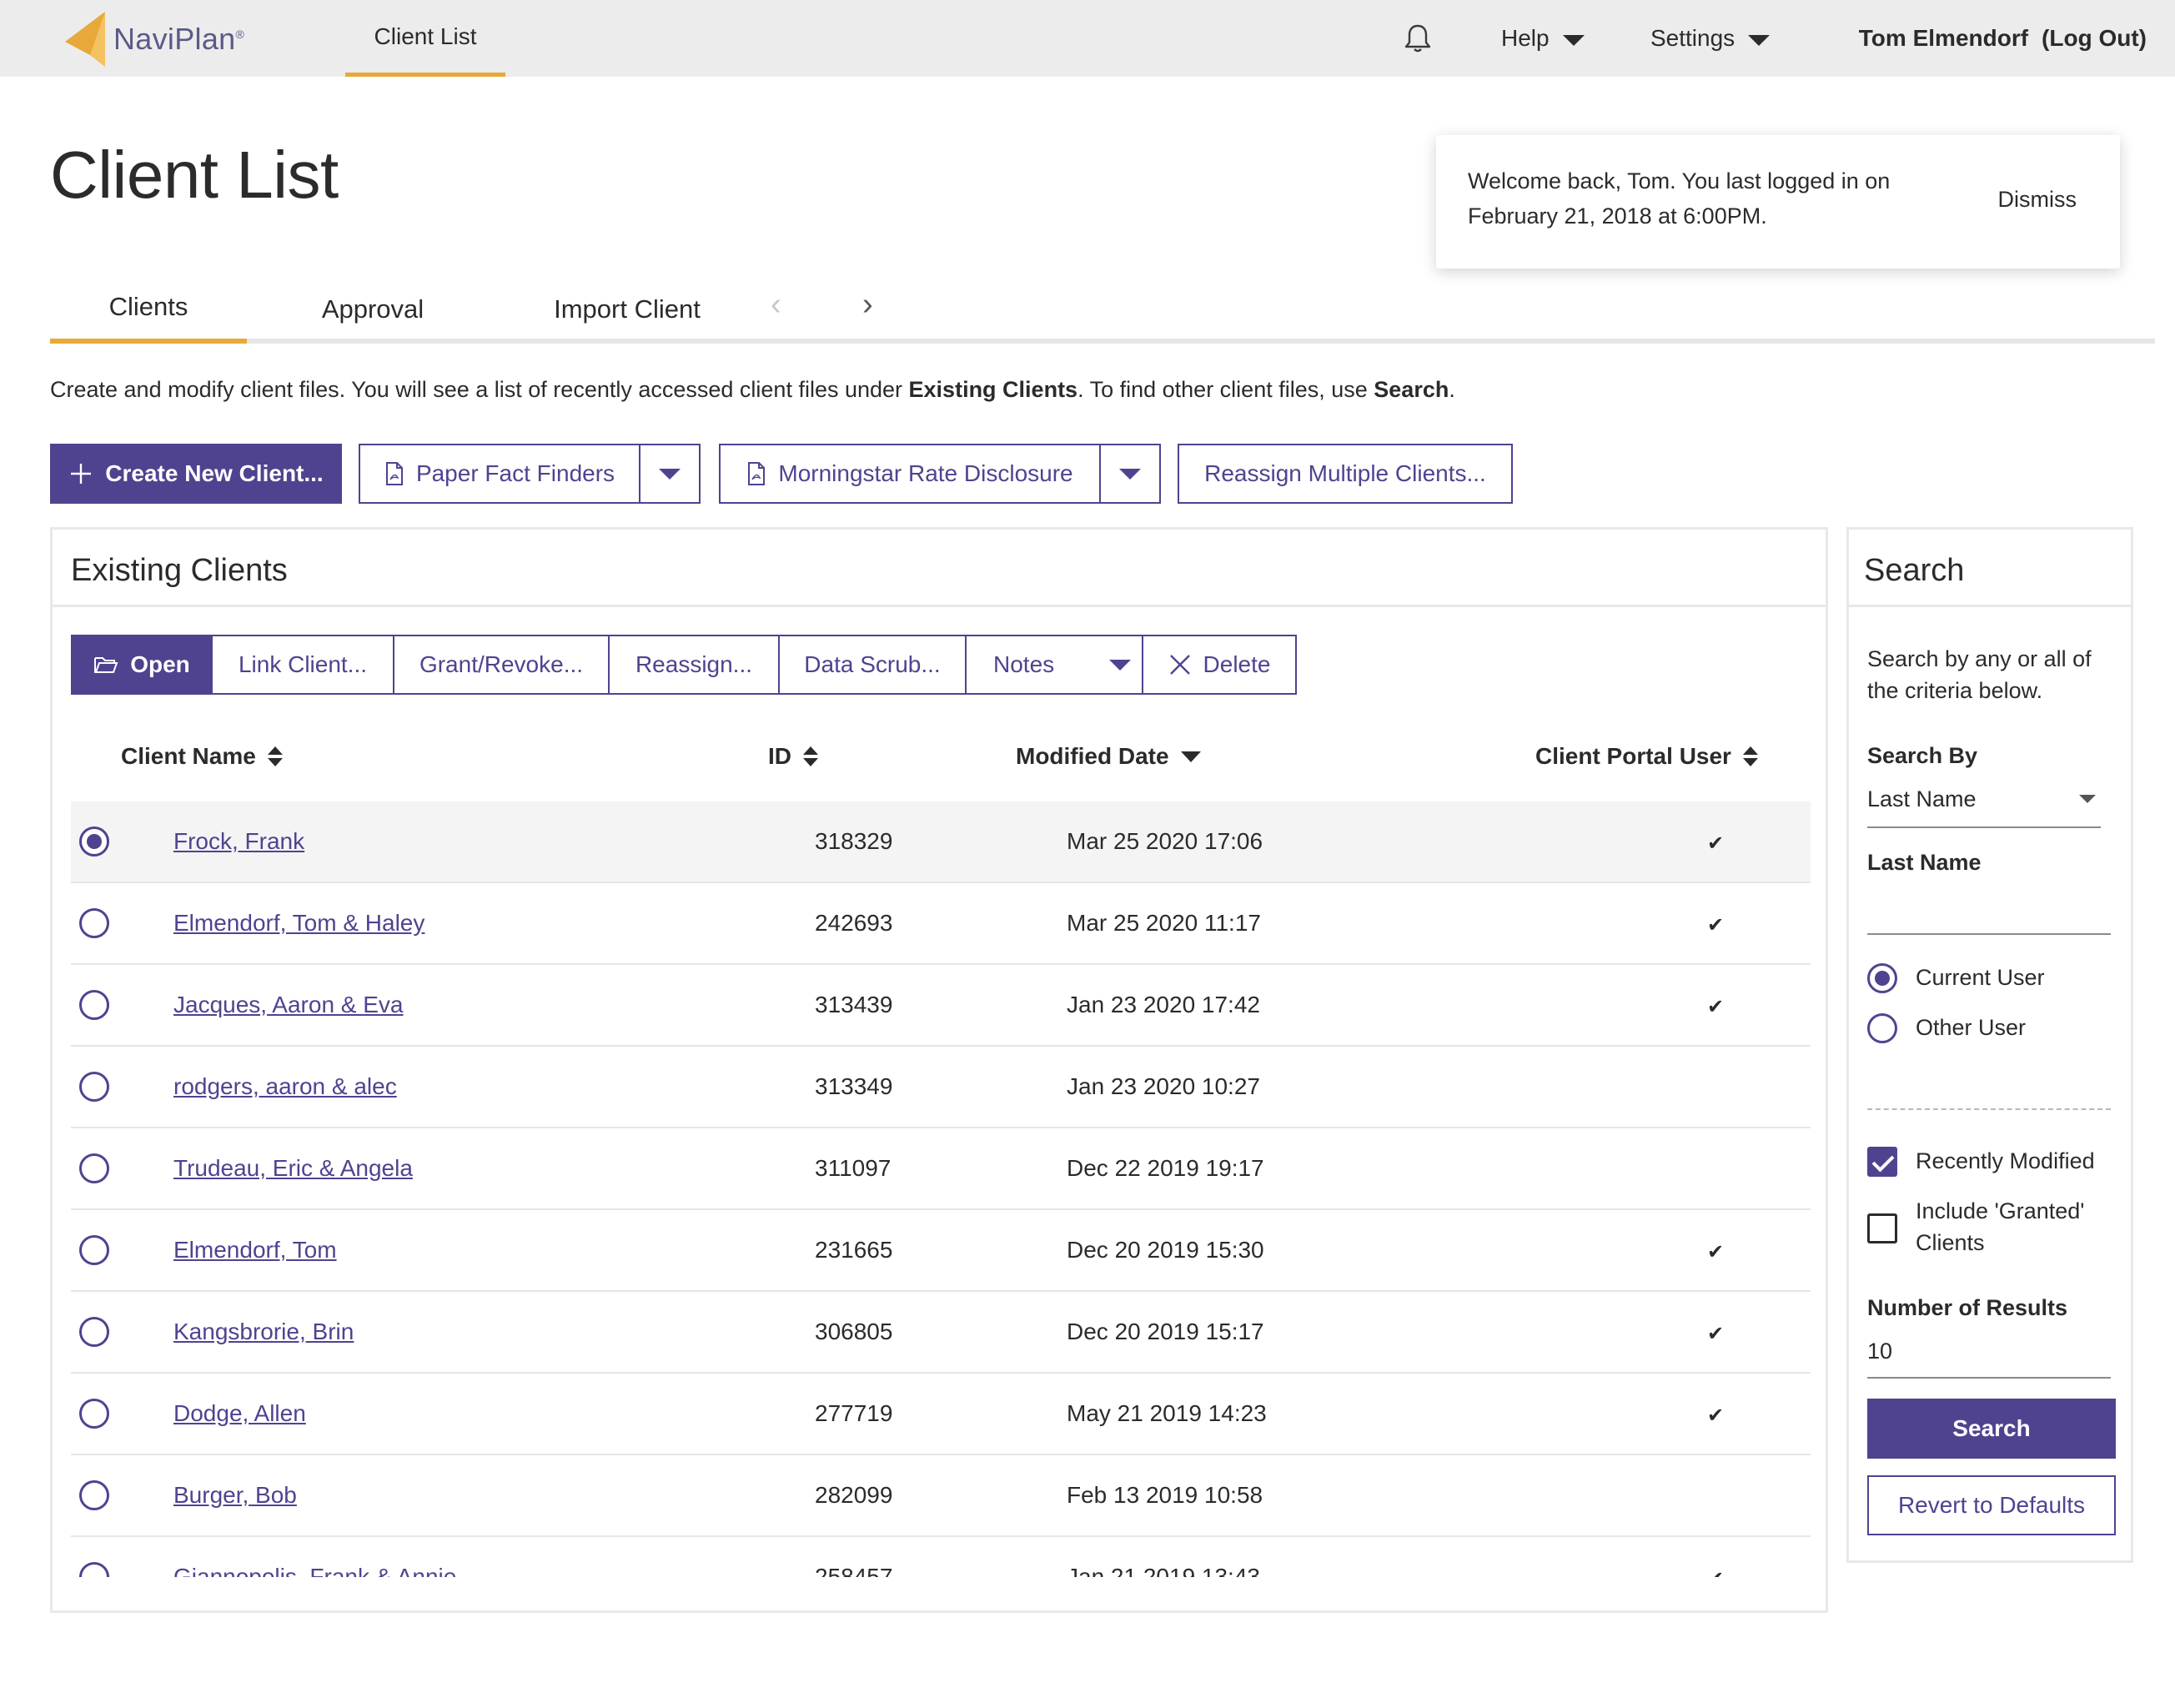 The width and height of the screenshot is (2175, 1708). I want to click on column-header-client-name: Client Name, so click(202, 756).